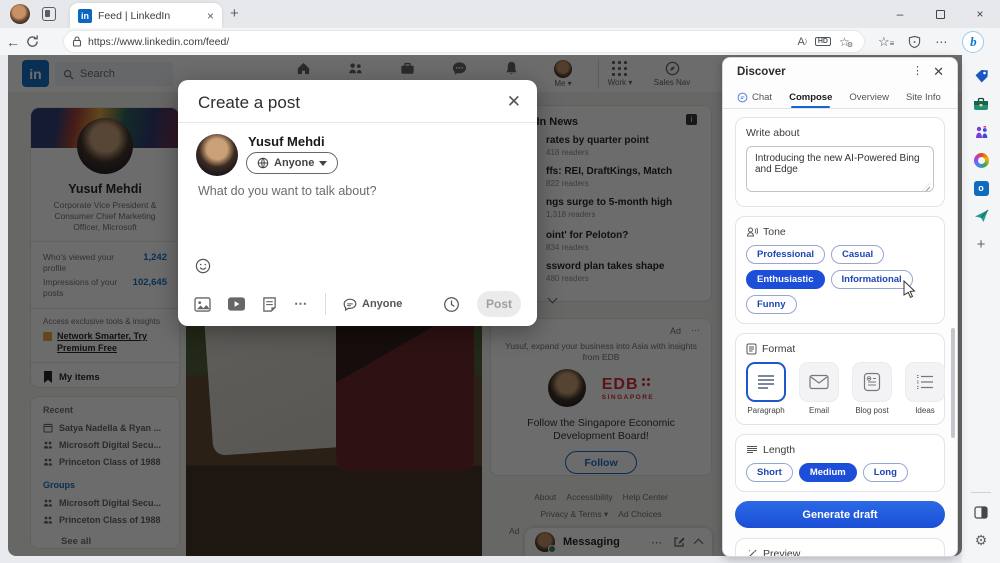 This screenshot has width=1000, height=563. What do you see at coordinates (323, 163) in the screenshot?
I see `chevron-down-icon` at bounding box center [323, 163].